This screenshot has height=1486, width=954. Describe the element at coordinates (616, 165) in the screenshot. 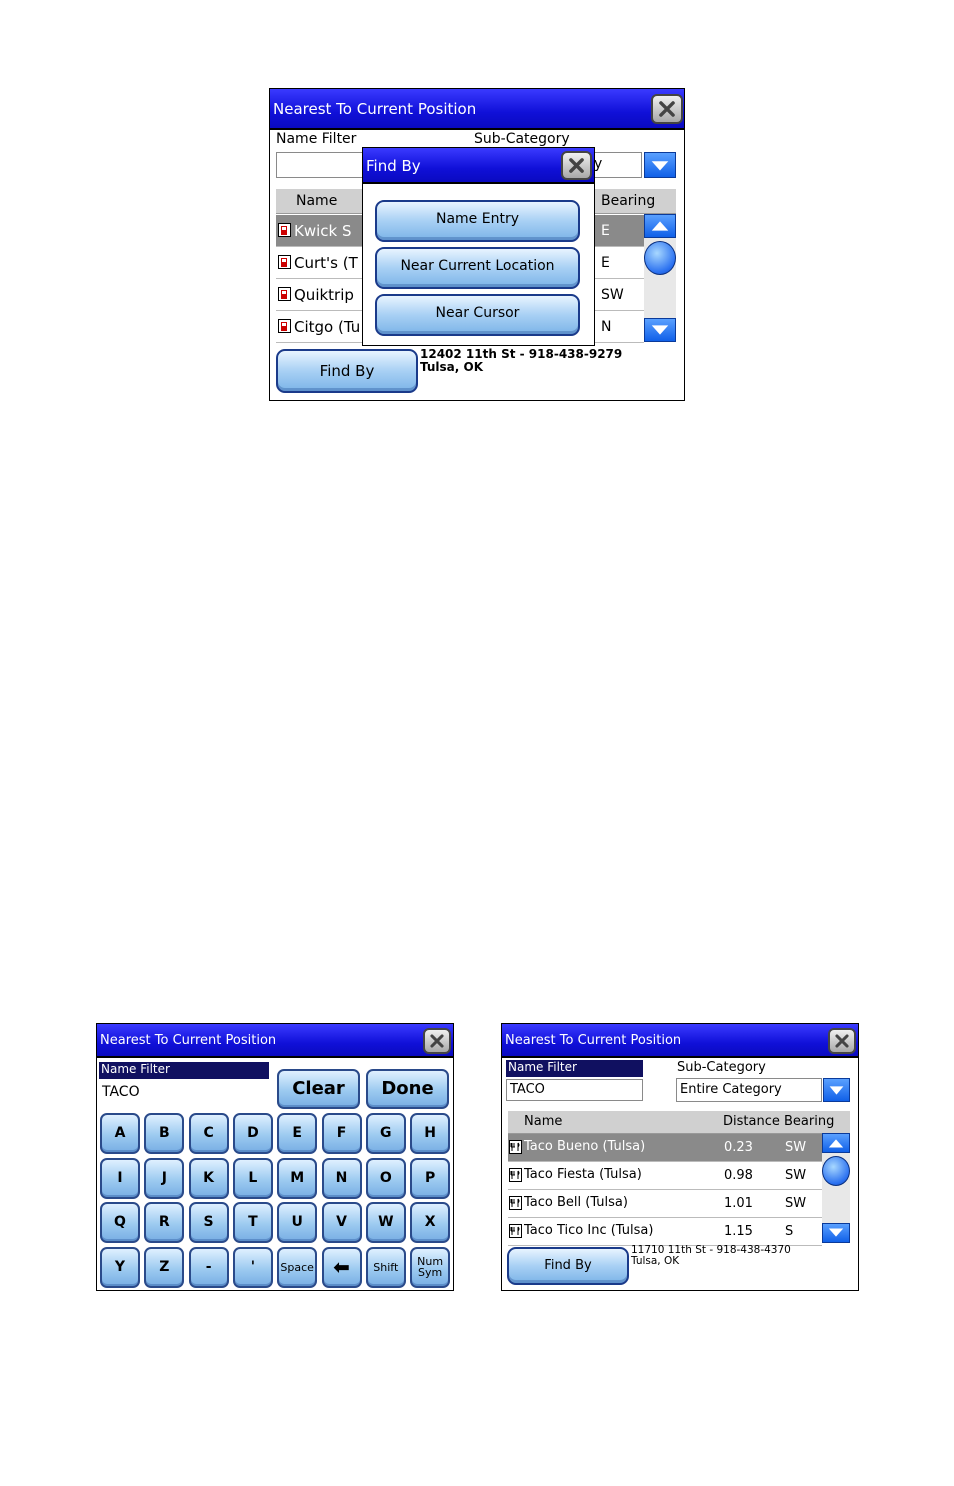

I see `sub-category-dropdown: y` at that location.